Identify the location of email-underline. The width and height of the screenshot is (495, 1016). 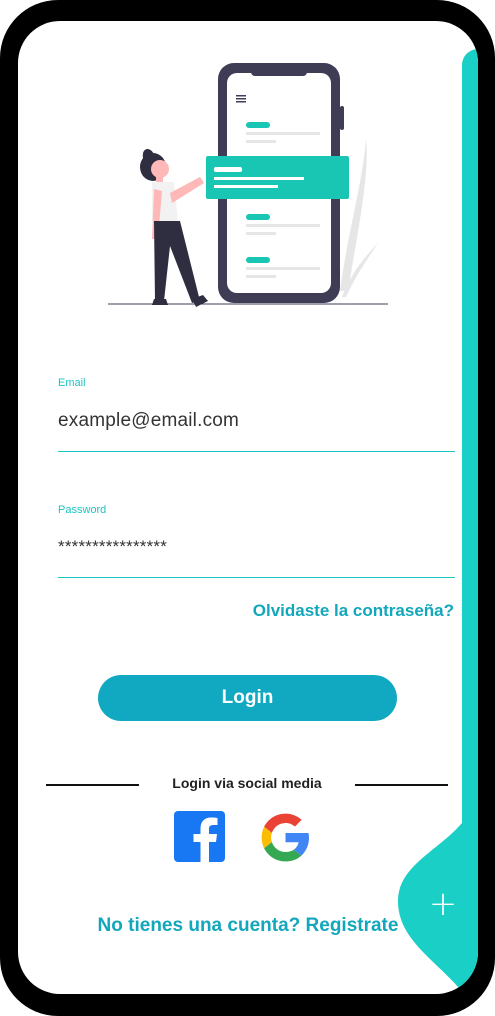
(256, 451).